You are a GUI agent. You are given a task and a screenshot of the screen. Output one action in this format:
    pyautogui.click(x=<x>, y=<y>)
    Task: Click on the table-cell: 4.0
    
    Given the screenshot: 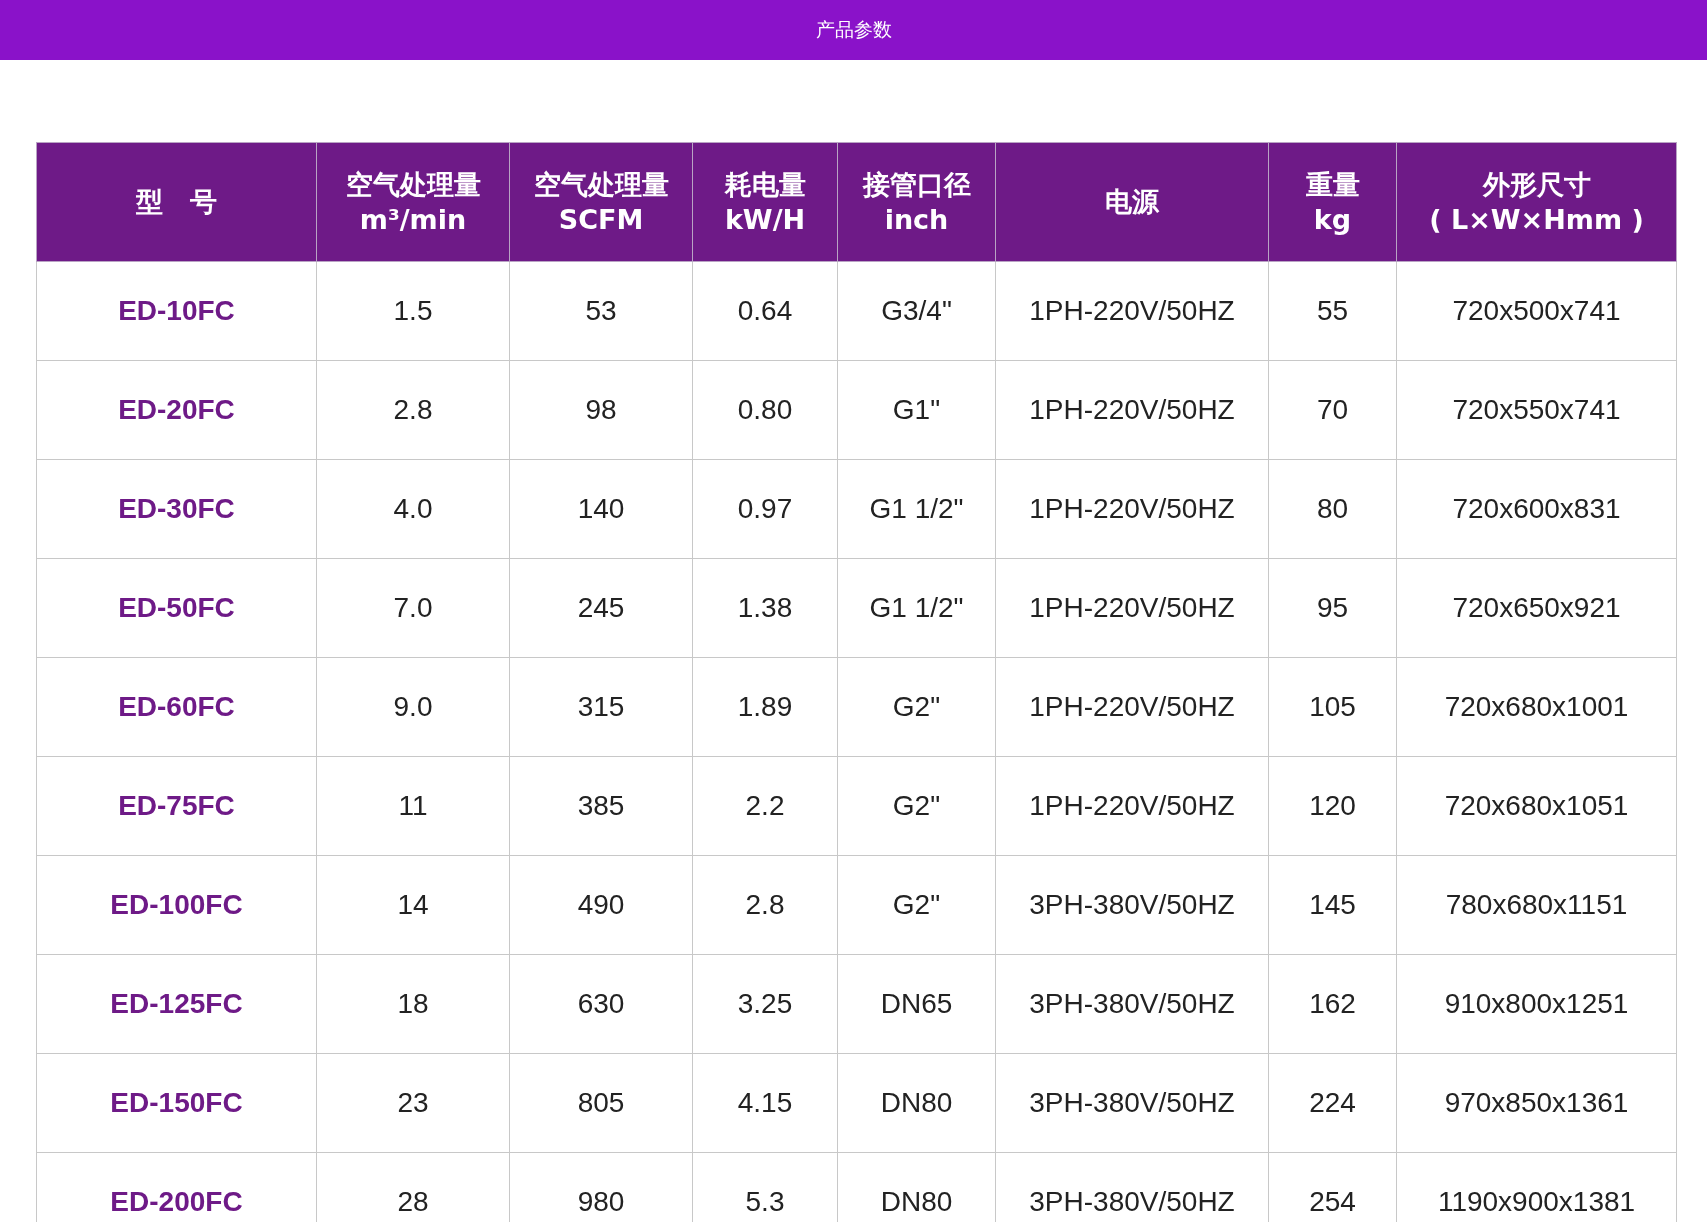 What is the action you would take?
    pyautogui.click(x=413, y=509)
    